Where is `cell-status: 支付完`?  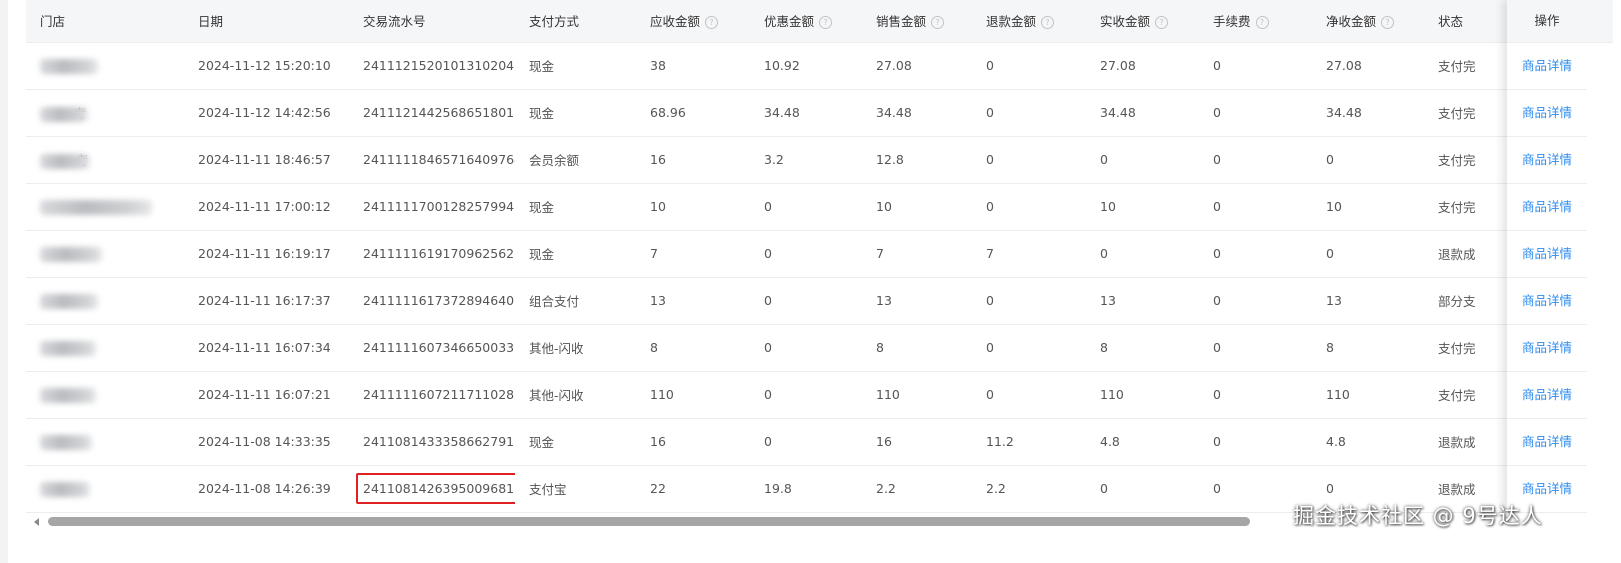 cell-status: 支付完 is located at coordinates (1468, 160).